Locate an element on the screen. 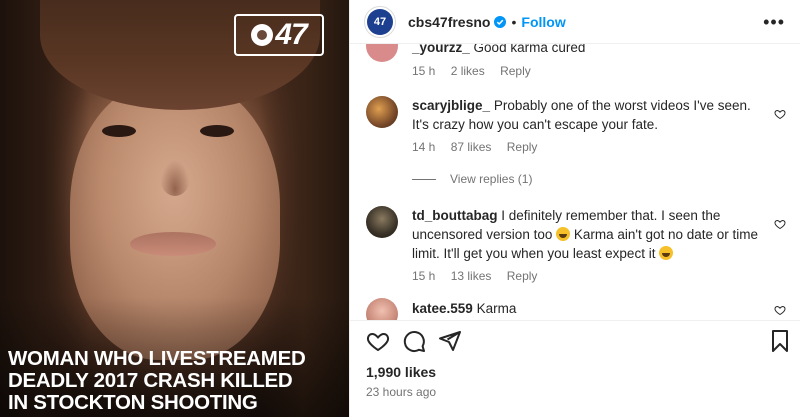 The height and width of the screenshot is (417, 800). view-replies-button: View replies (1) is located at coordinates (472, 179).